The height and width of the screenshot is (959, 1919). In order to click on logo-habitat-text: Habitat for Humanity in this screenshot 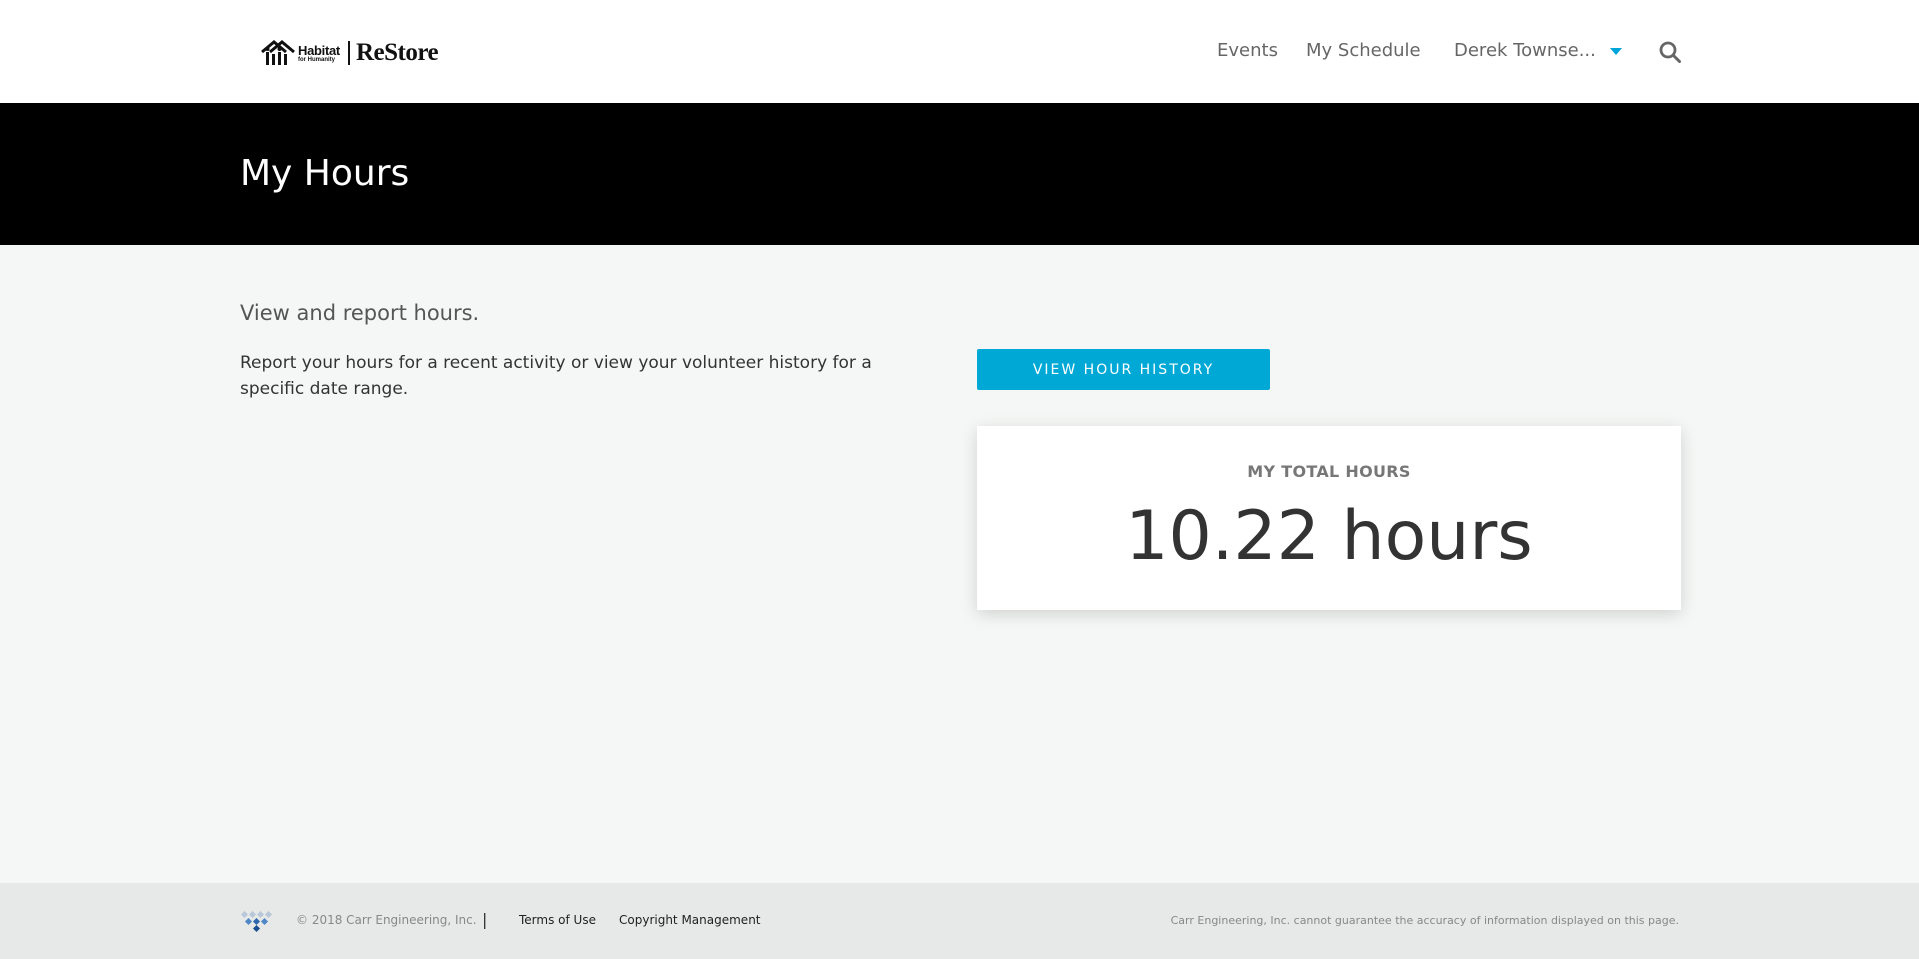, I will do `click(319, 53)`.